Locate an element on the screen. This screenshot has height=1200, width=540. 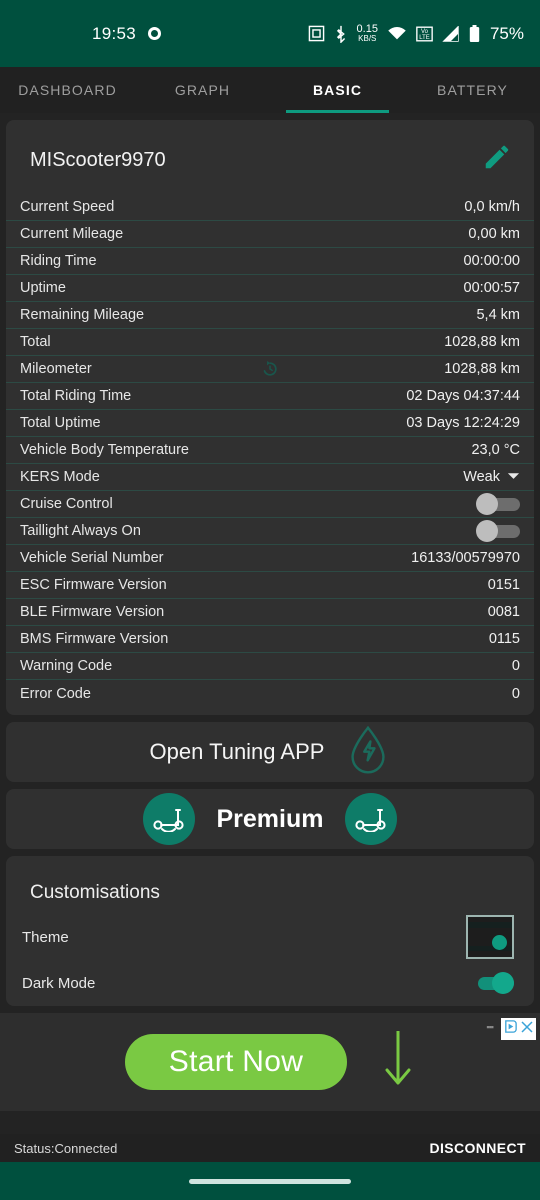
dark-mode-row: Dark Mode is located at coordinates (270, 983).